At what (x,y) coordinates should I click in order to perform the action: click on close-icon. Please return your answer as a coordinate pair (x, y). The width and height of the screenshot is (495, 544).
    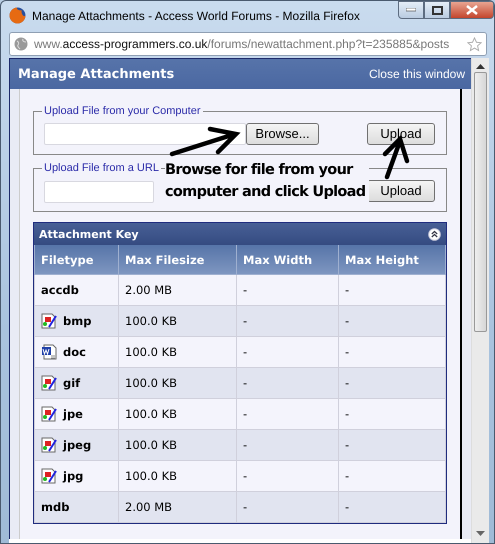
    Looking at the image, I should click on (472, 10).